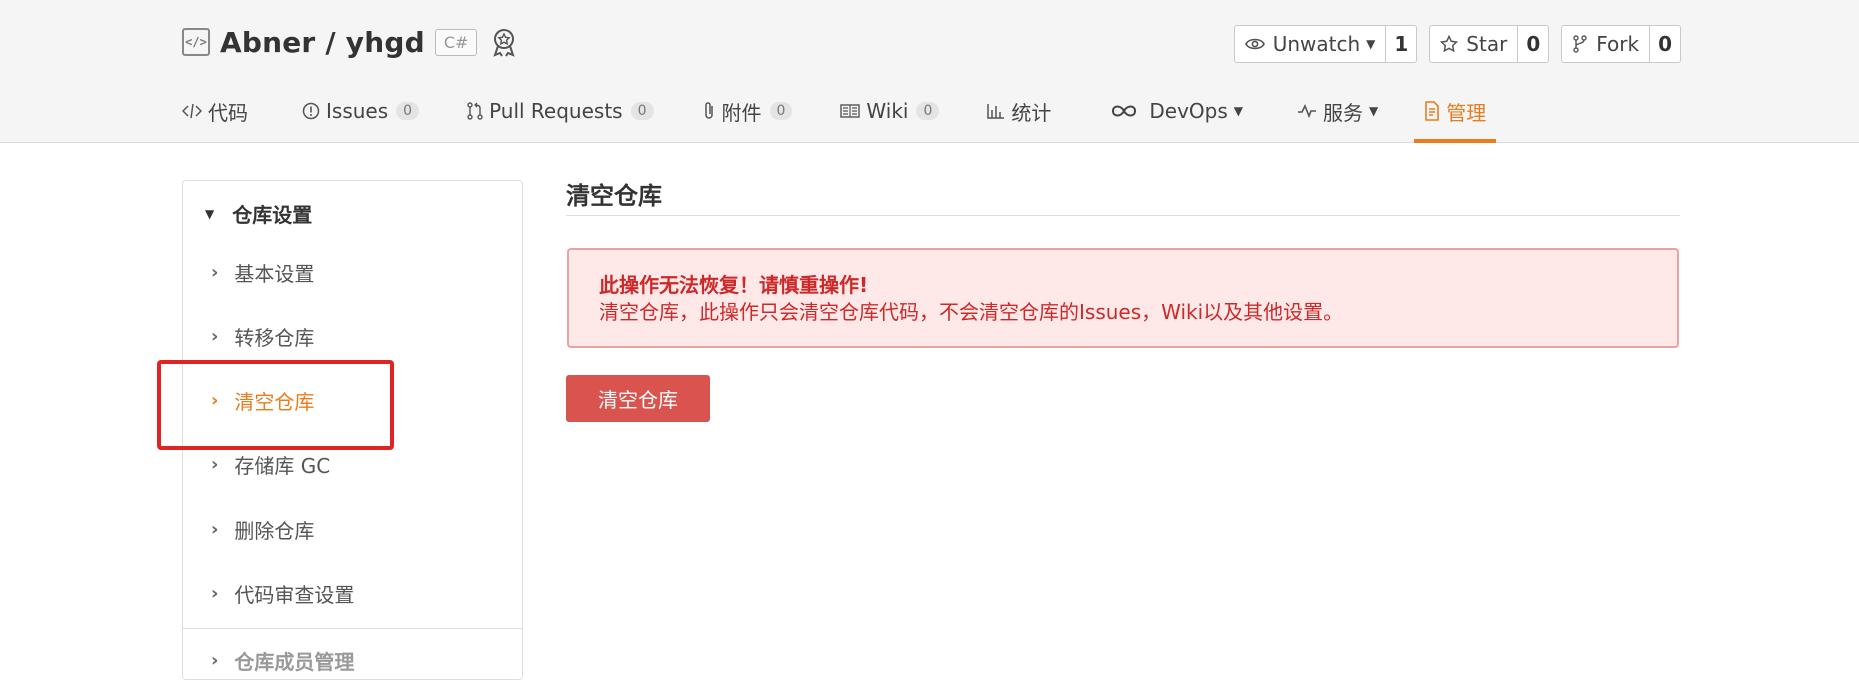 The image size is (1859, 680). Describe the element at coordinates (210, 213) in the screenshot. I see `caret-down-icon: ▼` at that location.